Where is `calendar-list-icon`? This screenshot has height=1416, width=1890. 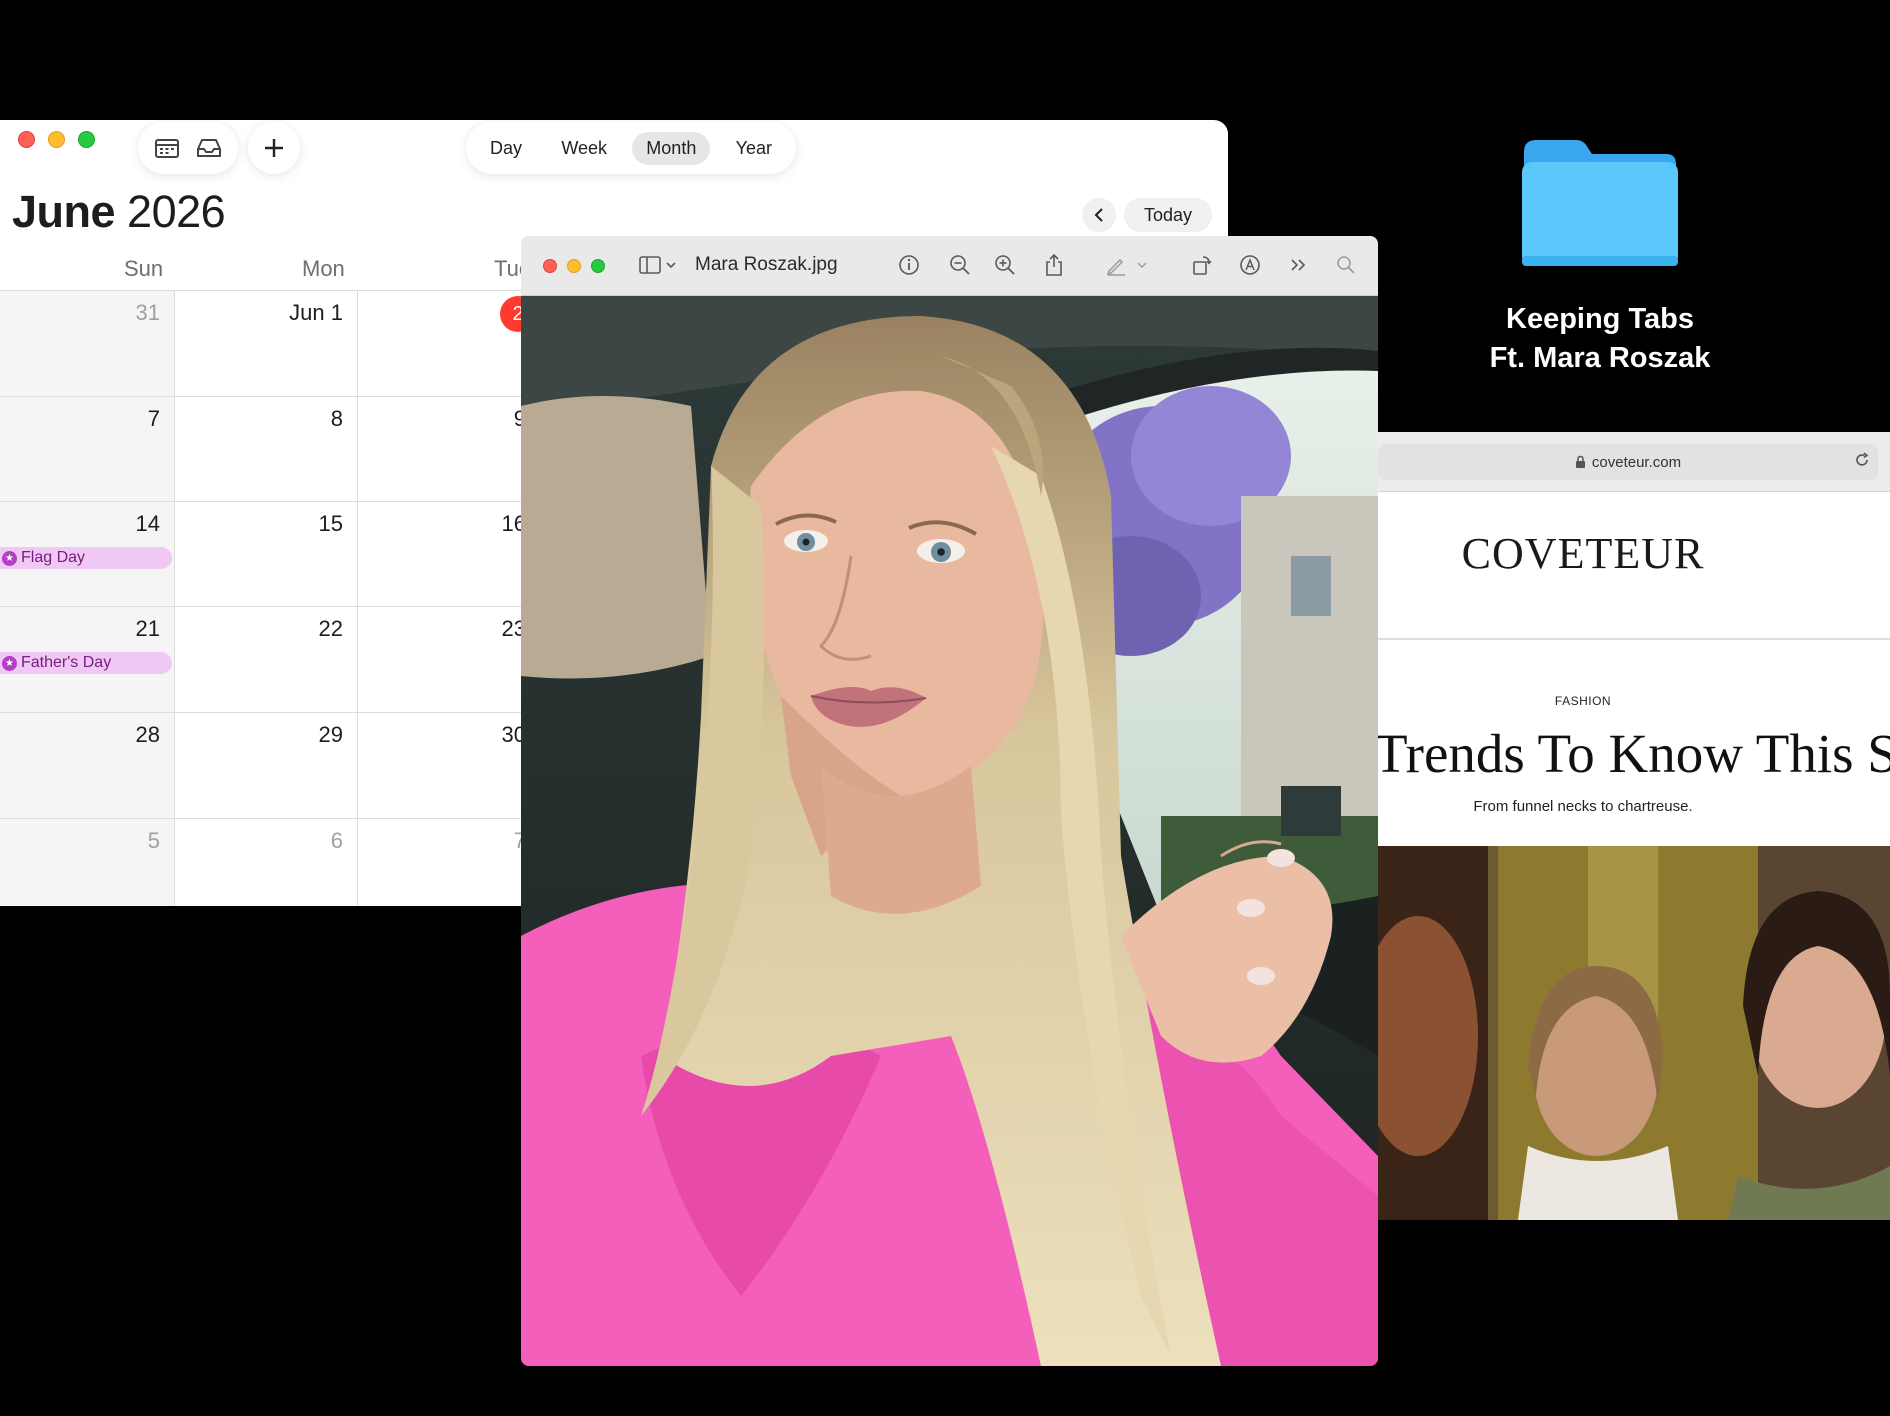
calendar-list-icon is located at coordinates (167, 148).